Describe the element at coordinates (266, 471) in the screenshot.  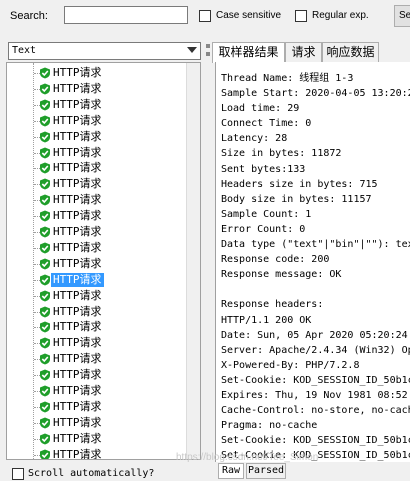
I see `tab-parsed: Parsed` at that location.